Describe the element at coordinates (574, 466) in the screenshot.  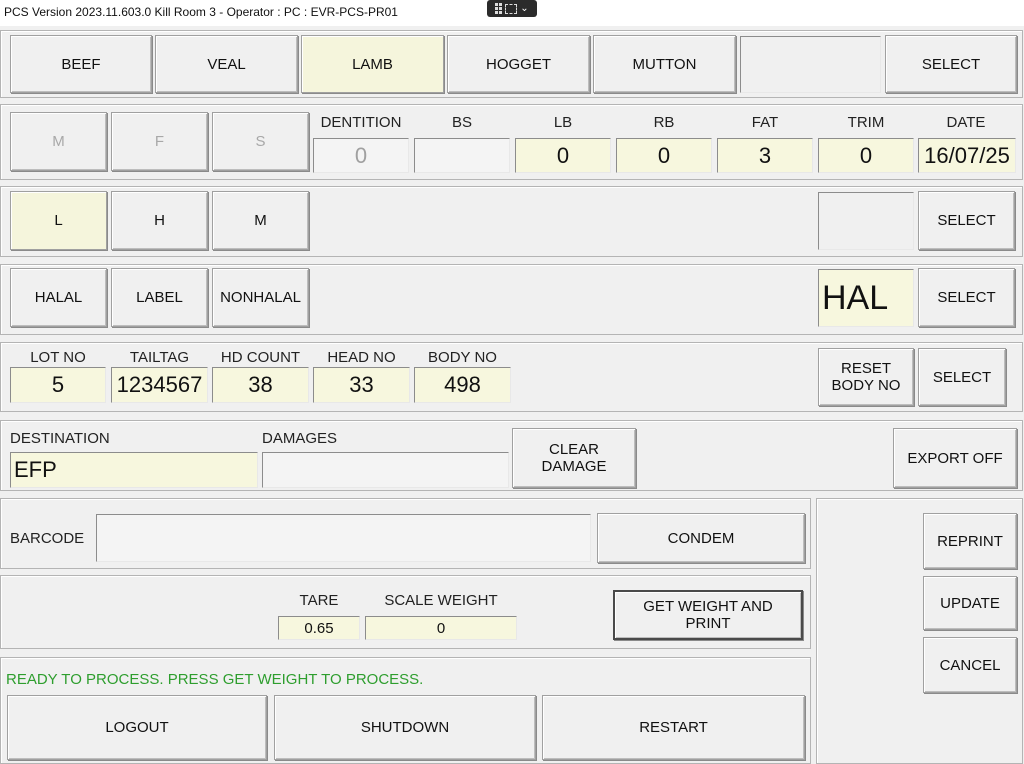
I see `clear-line2: DAMAGE` at that location.